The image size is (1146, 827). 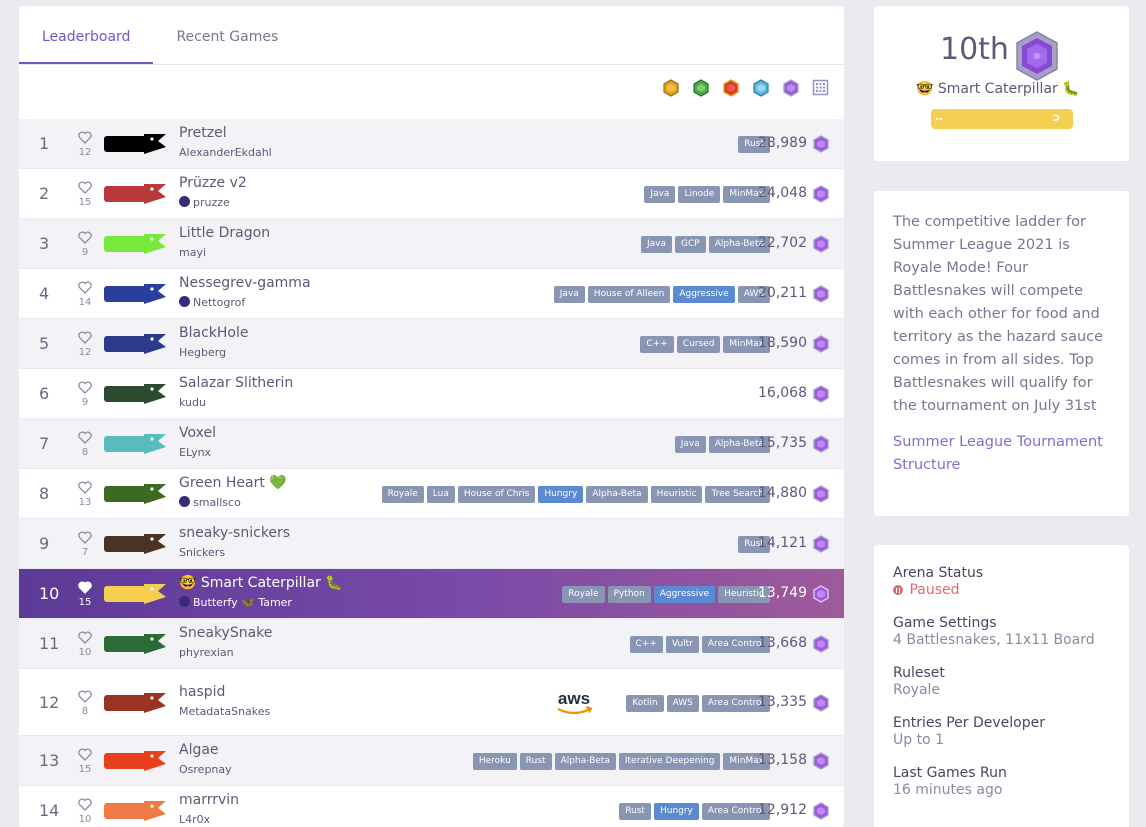 I want to click on tournament-structure-link: Summer League Tournament Structure, so click(x=1001, y=454).